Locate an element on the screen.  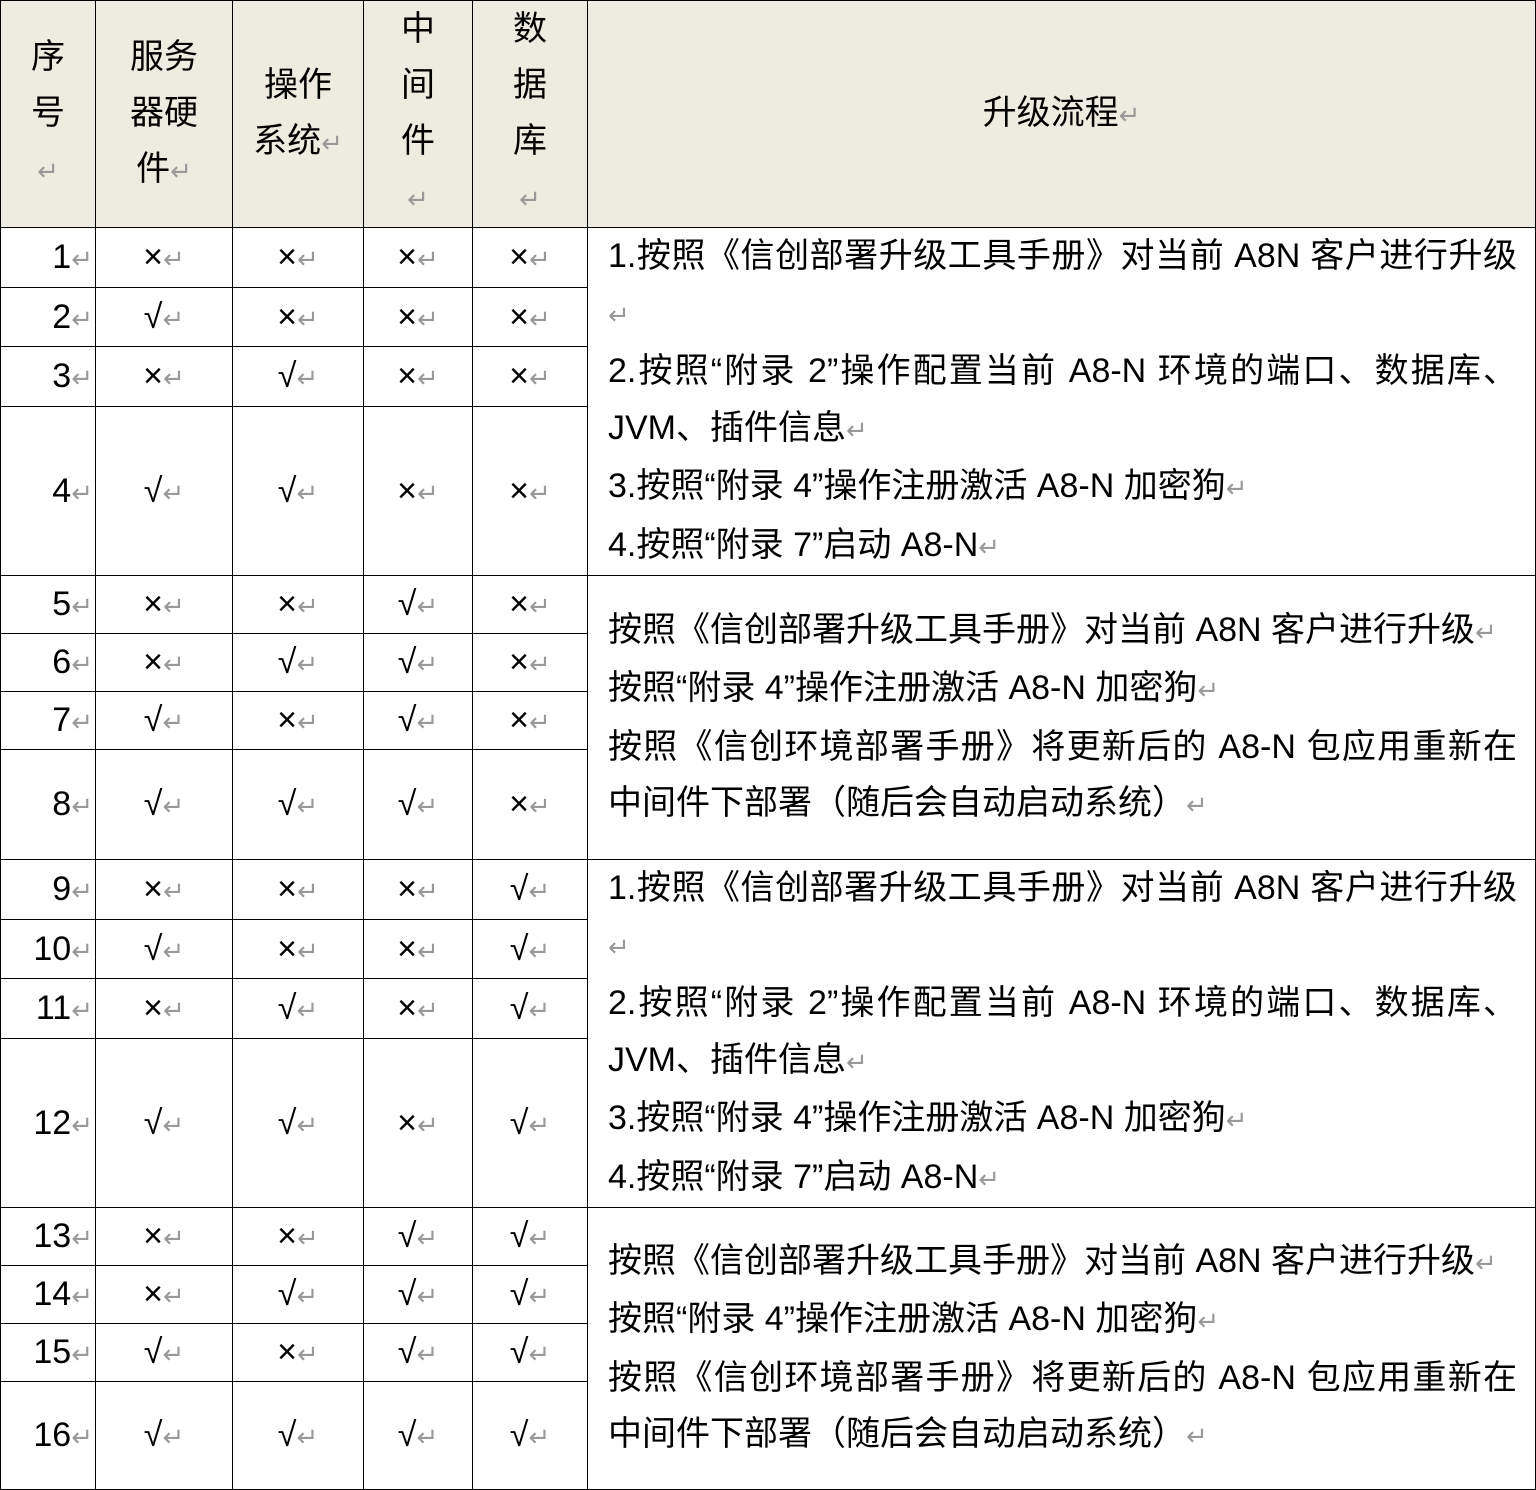
row-number-value: 11 is located at coordinates (53, 1008).